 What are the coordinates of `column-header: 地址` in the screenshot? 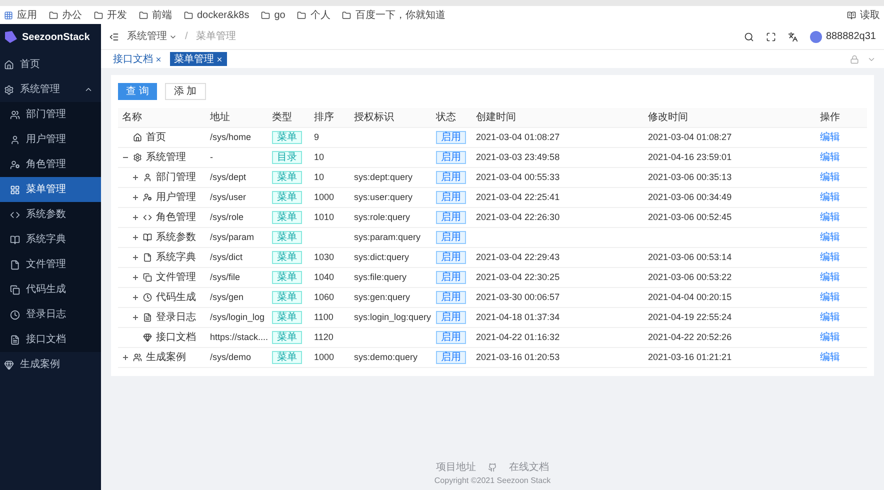 It's located at (220, 117).